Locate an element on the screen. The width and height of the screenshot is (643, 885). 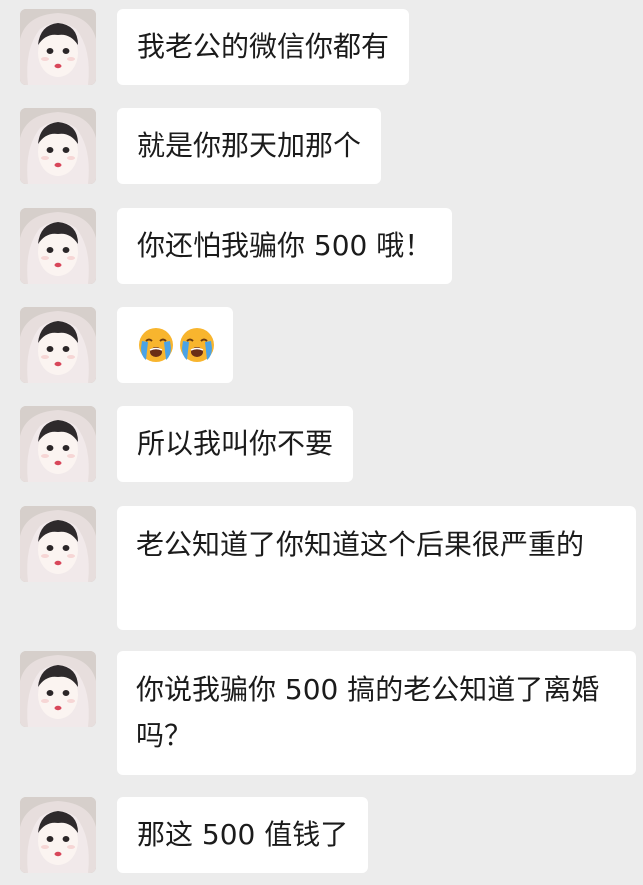
message-row: 你还怕我骗你 500 哦！ is located at coordinates (321, 246).